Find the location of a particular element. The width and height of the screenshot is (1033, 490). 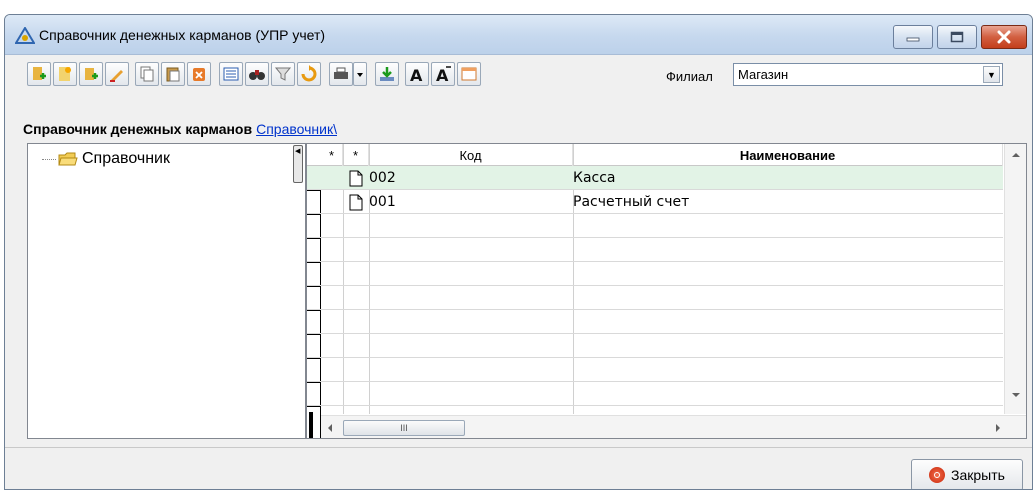

delete-button is located at coordinates (199, 74).